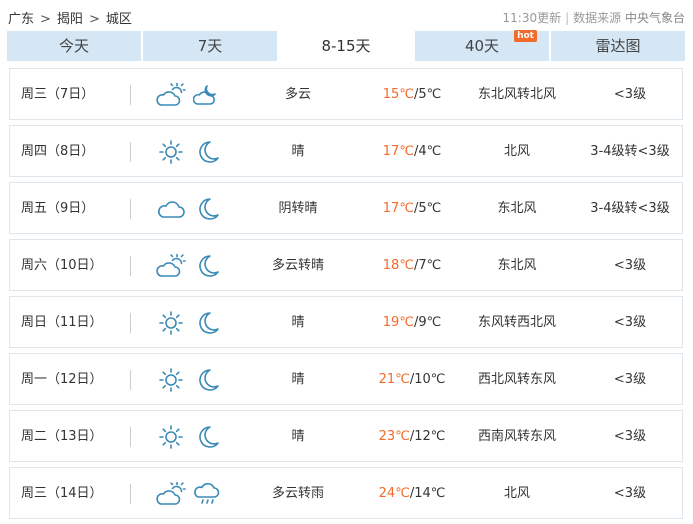 This screenshot has width=693, height=524. Describe the element at coordinates (427, 151) in the screenshot. I see `low-temp: /4℃` at that location.